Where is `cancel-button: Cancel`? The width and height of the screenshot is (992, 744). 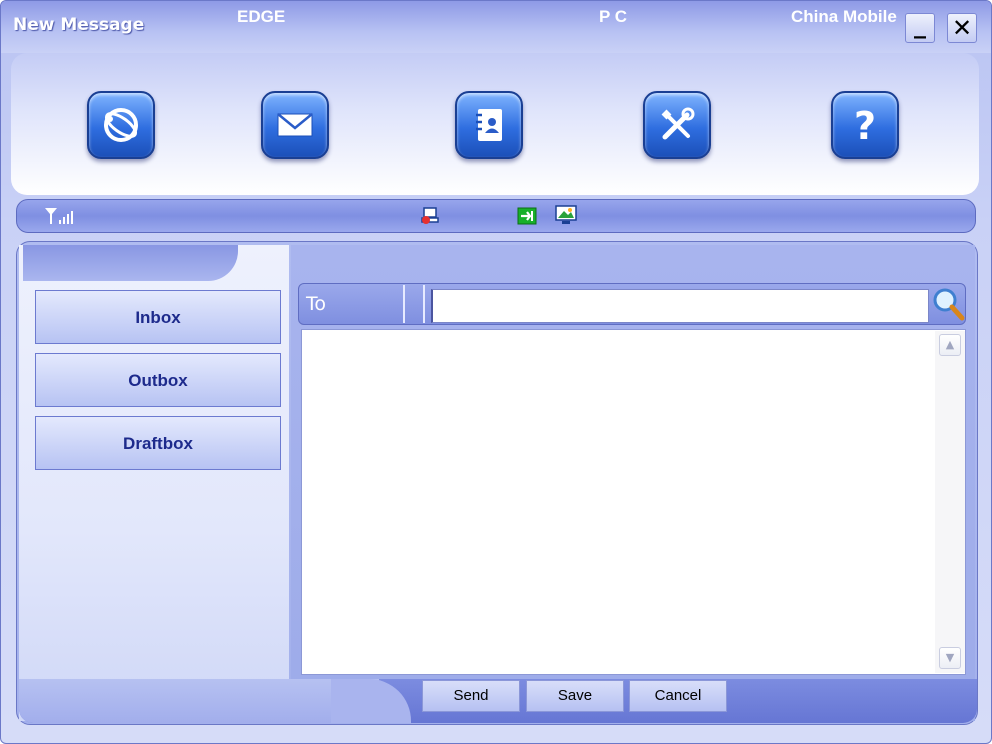 cancel-button: Cancel is located at coordinates (678, 696).